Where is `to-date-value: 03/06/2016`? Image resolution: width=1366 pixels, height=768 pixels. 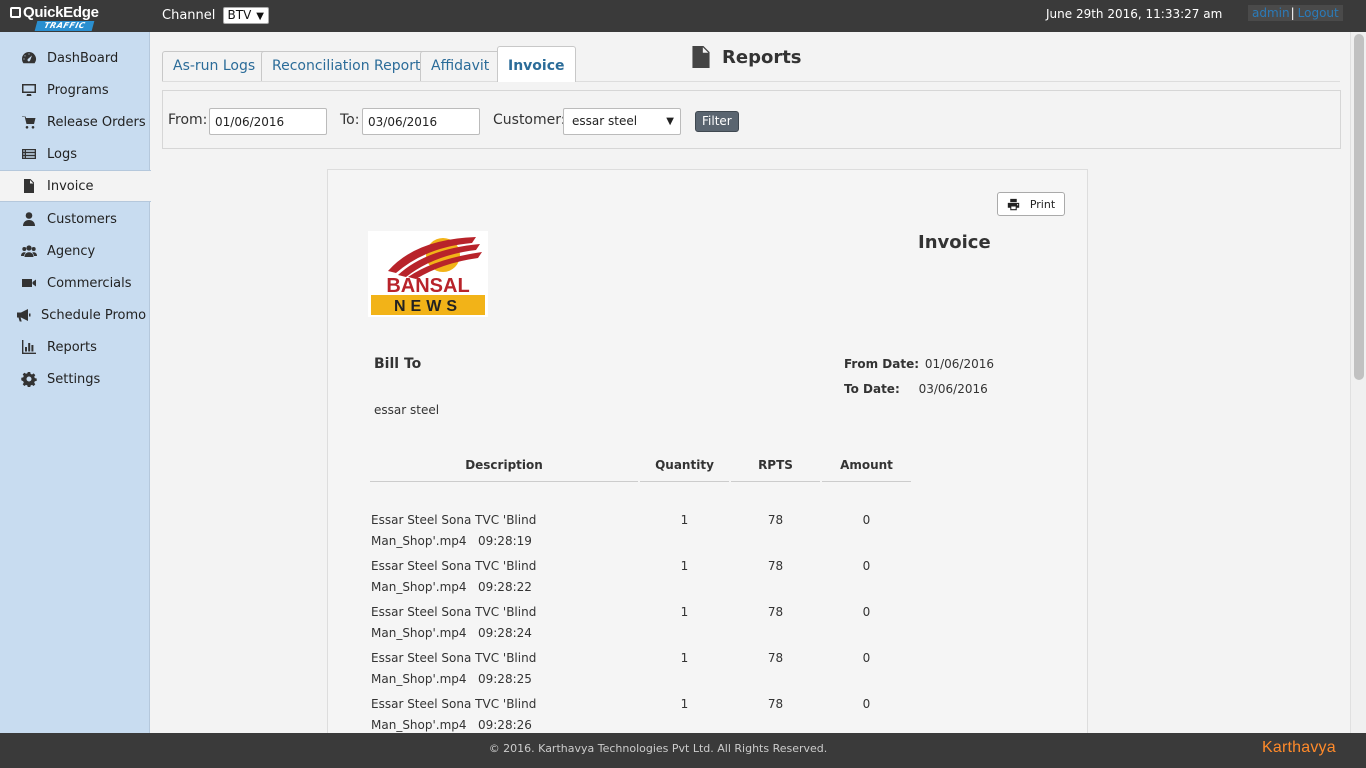
to-date-value: 03/06/2016 is located at coordinates (953, 389).